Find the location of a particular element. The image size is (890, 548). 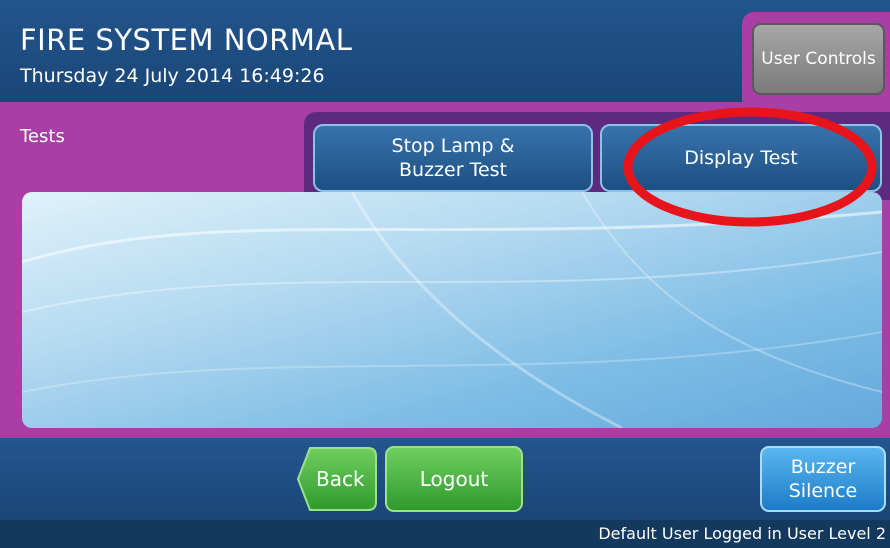

system-status-title: FIRE SYSTEM NORMAL is located at coordinates (186, 40).